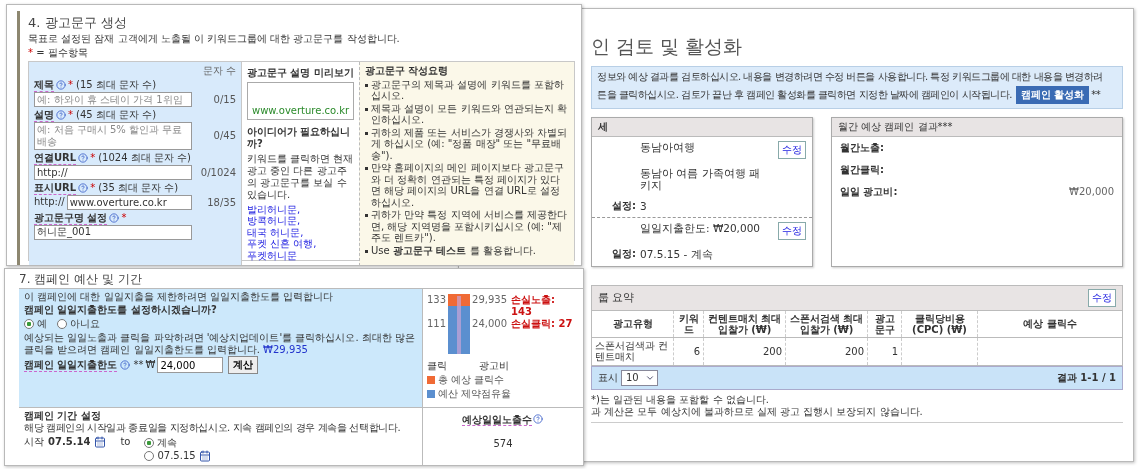 This screenshot has height=469, width=1143. What do you see at coordinates (826, 324) in the screenshot?
I see `column-header: 스폰서검색 최대입찰가 (₩)` at bounding box center [826, 324].